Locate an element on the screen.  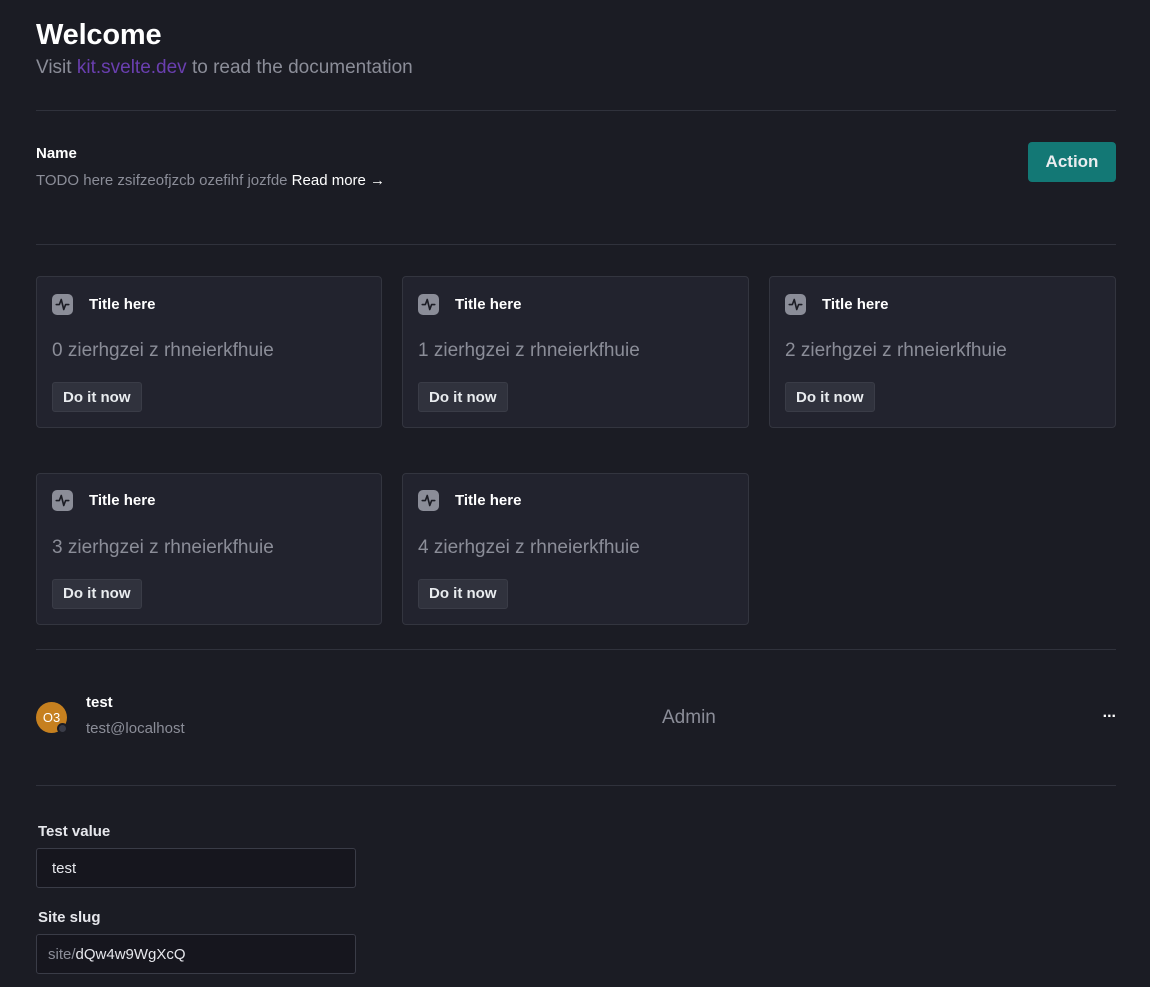
card-text: 4 zierhgzei z rhneierkfhuie is located at coordinates (529, 547).